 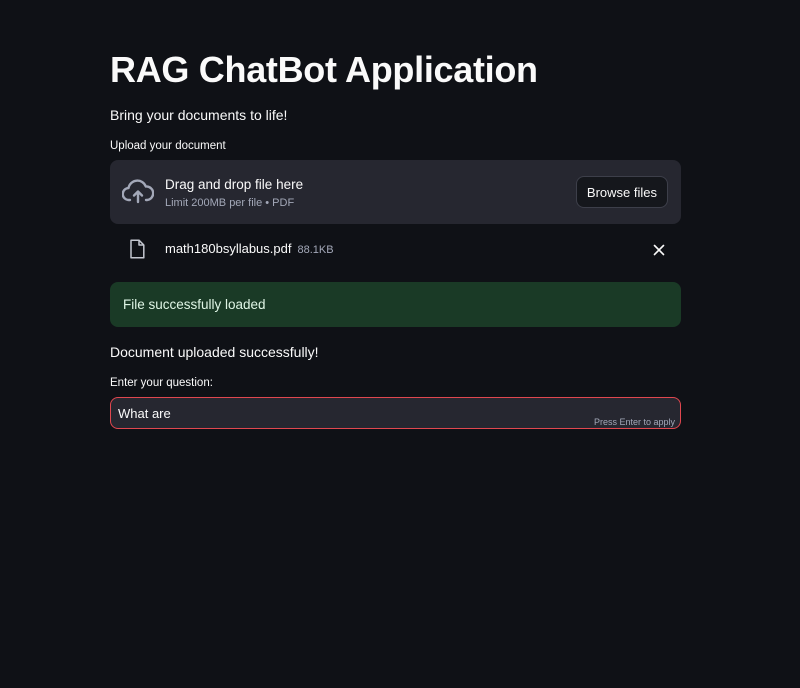 What do you see at coordinates (621, 192) in the screenshot?
I see `browse-files-button: Browse files` at bounding box center [621, 192].